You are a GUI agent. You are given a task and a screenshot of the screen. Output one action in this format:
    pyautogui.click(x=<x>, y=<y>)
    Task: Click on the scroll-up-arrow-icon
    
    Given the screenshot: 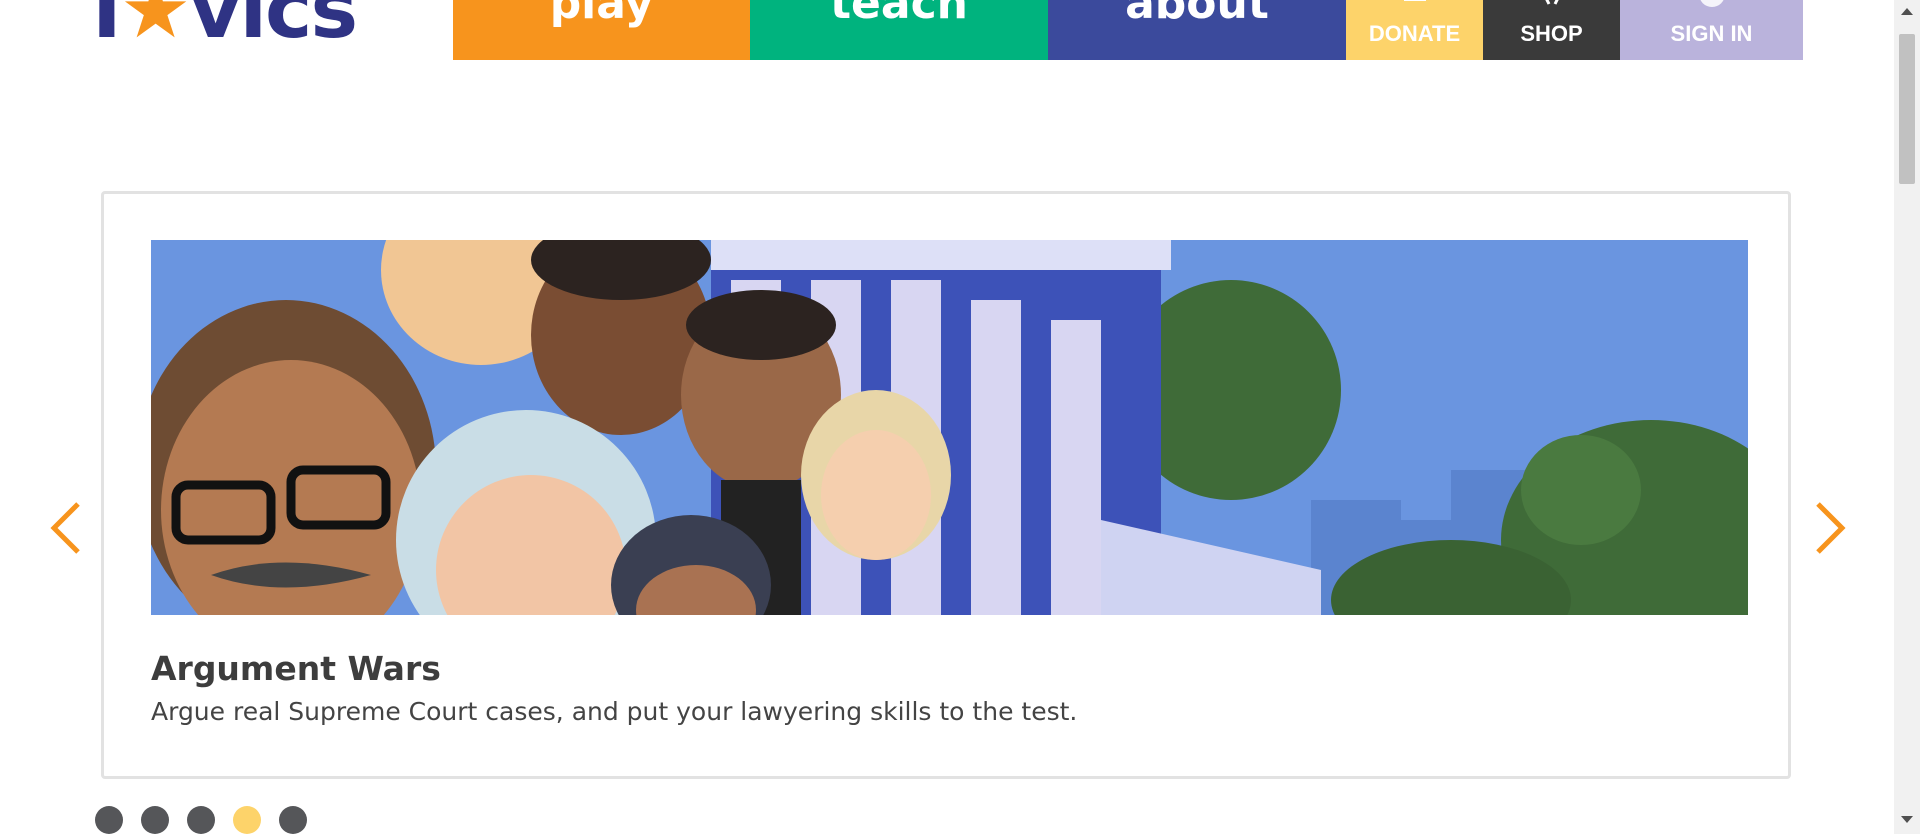 What is the action you would take?
    pyautogui.click(x=1907, y=11)
    